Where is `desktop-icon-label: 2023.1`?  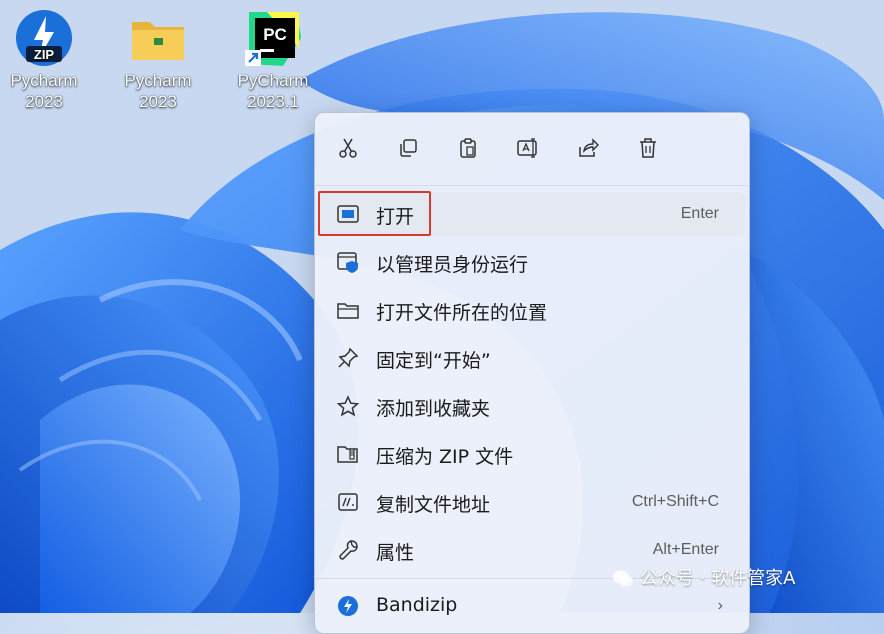
desktop-icon-label: 2023.1 is located at coordinates (273, 101).